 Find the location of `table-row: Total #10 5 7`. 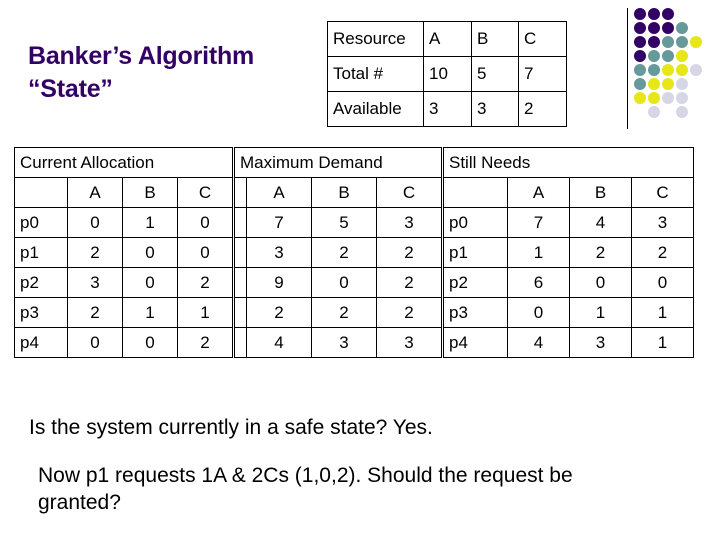

table-row: Total #10 5 7 is located at coordinates (447, 74).